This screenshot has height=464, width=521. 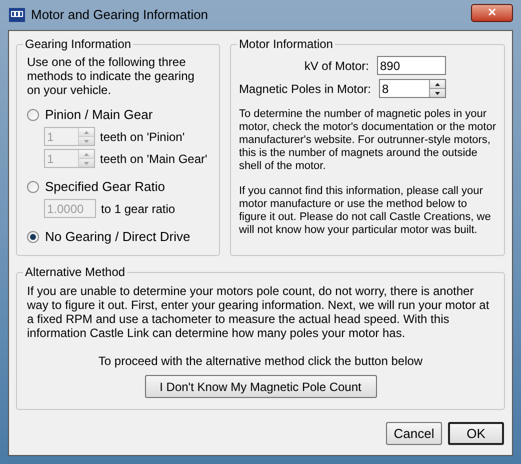 What do you see at coordinates (111, 76) in the screenshot?
I see `gearing-instructions: Use one of the following three methods to indicate the gearing on your vehicle.` at bounding box center [111, 76].